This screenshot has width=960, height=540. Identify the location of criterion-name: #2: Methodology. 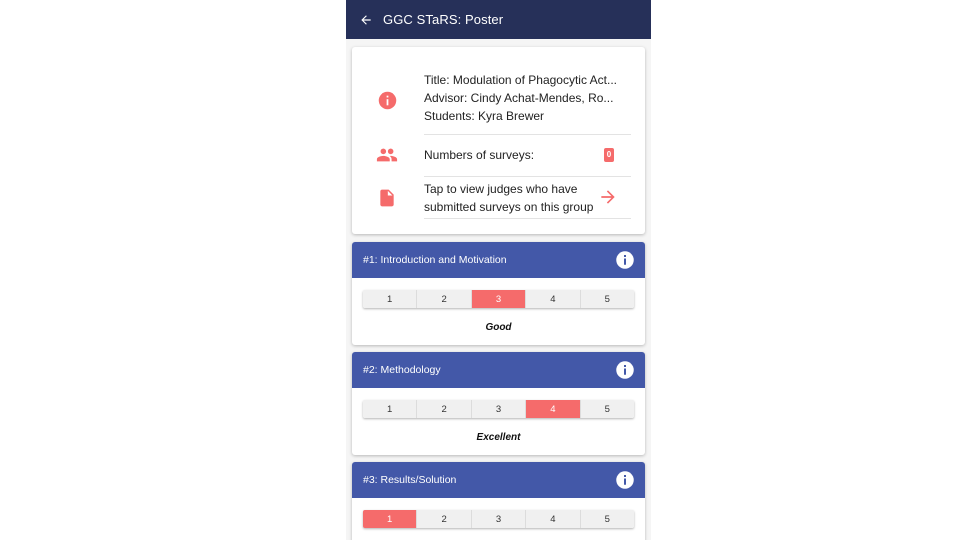
(402, 370).